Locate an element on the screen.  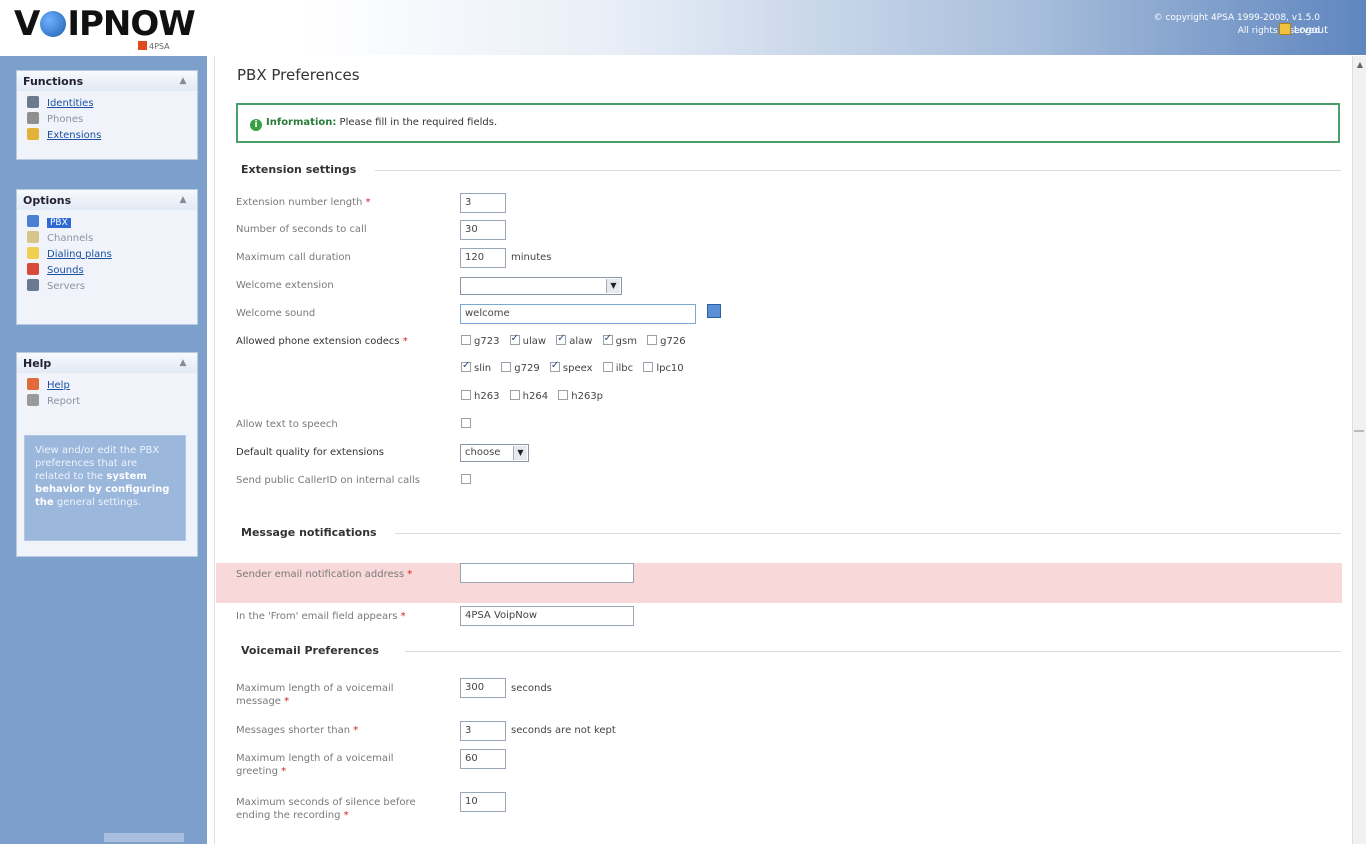
codec-checkbox: slin is located at coordinates (476, 367).